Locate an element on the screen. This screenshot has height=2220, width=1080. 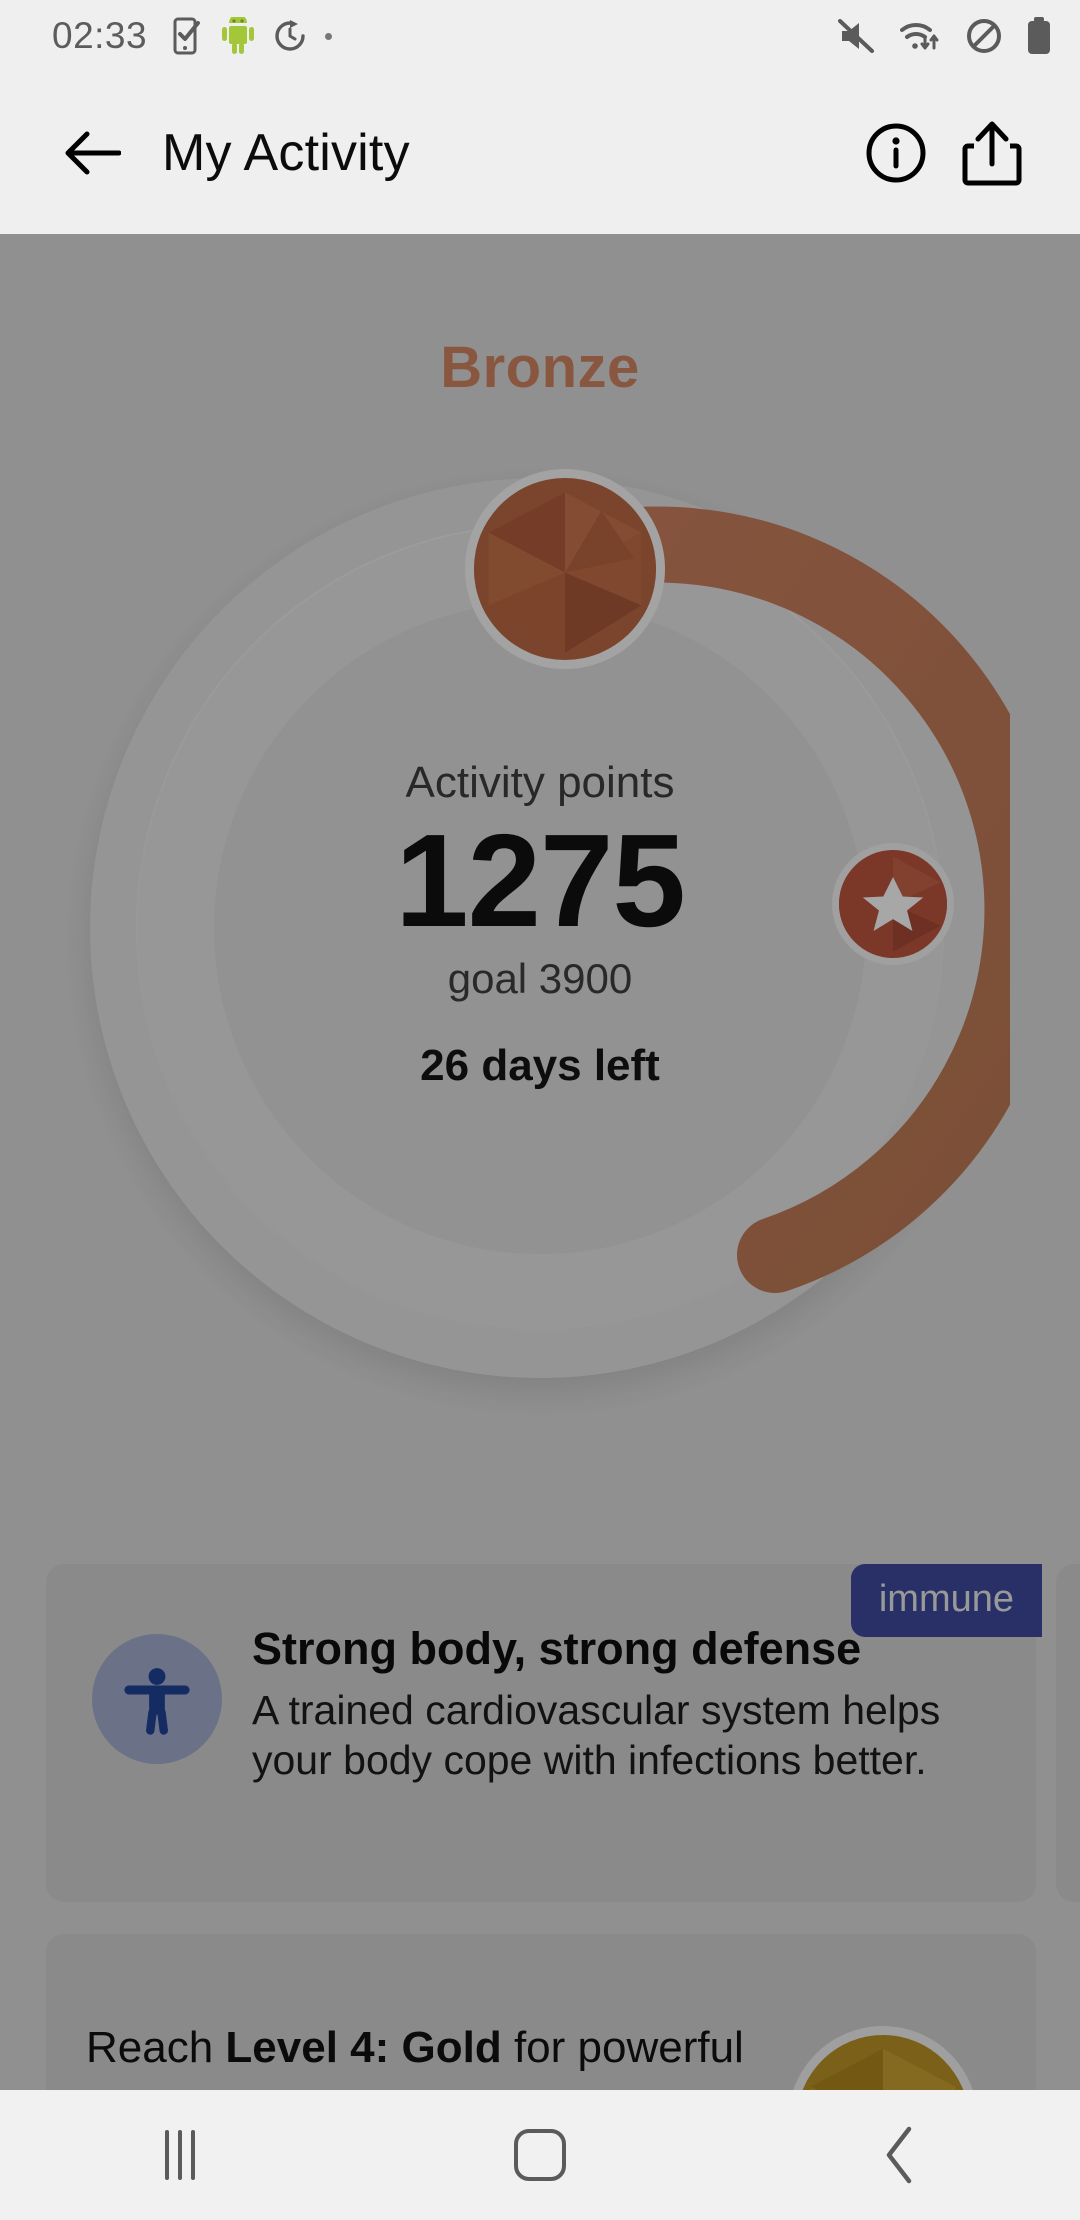
small-dot-icon is located at coordinates (329, 36).